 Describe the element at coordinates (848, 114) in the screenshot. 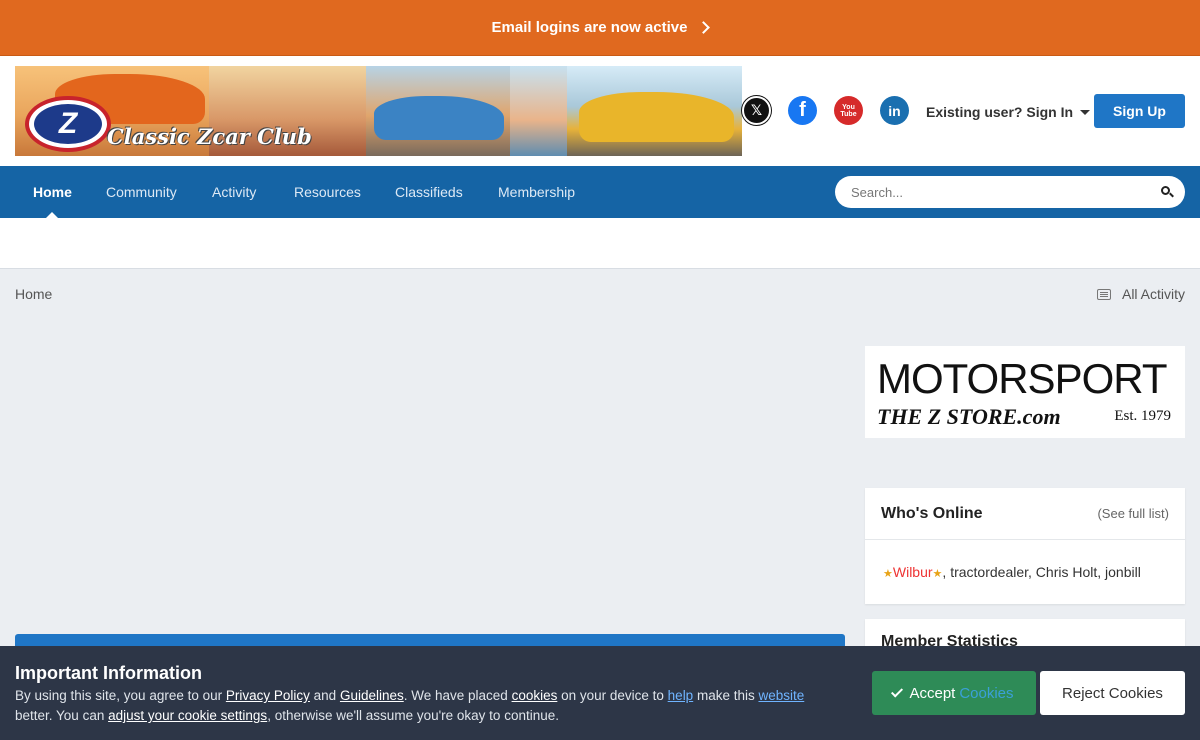

I see `youtube-glyph-bottom: Tube` at that location.